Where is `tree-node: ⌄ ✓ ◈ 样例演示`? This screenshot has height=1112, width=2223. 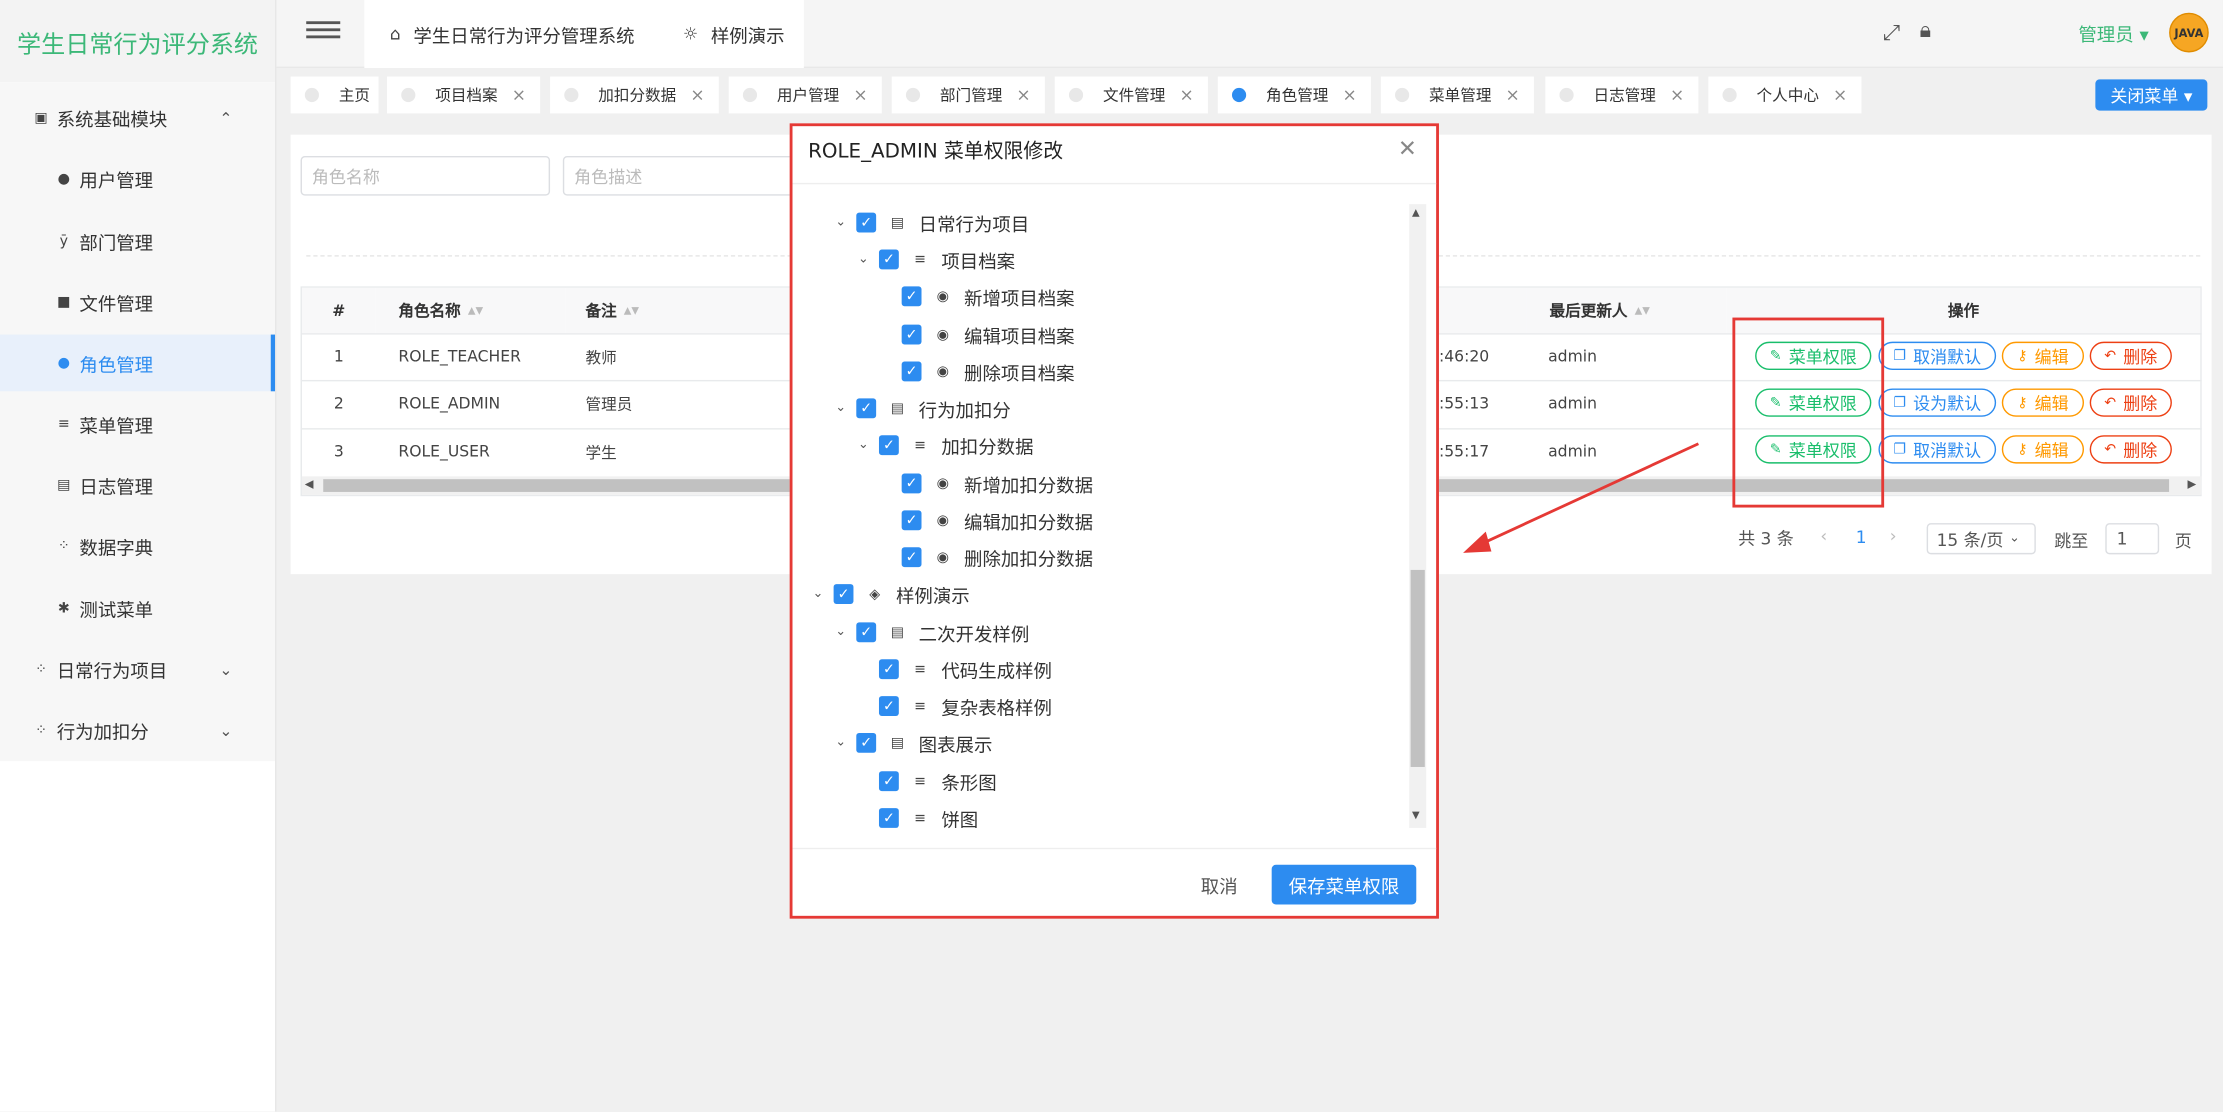 tree-node: ⌄ ✓ ◈ 样例演示 is located at coordinates (889, 594).